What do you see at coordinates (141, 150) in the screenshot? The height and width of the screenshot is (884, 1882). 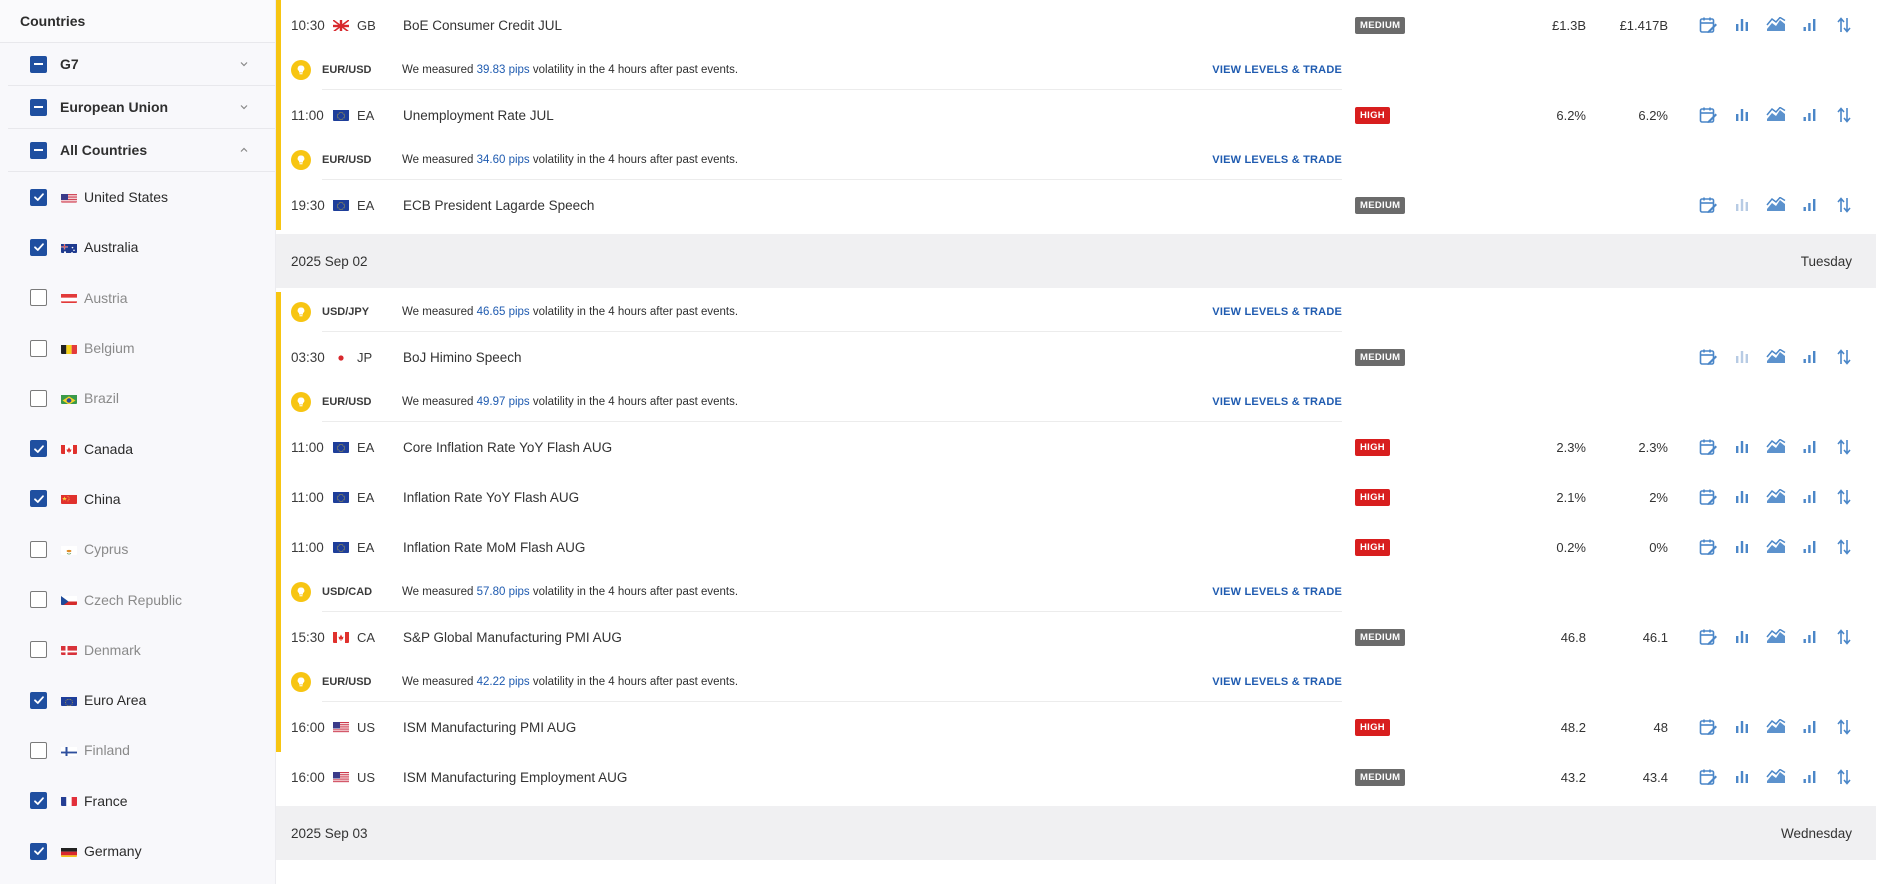 I see `group-all-countries: All Countries` at bounding box center [141, 150].